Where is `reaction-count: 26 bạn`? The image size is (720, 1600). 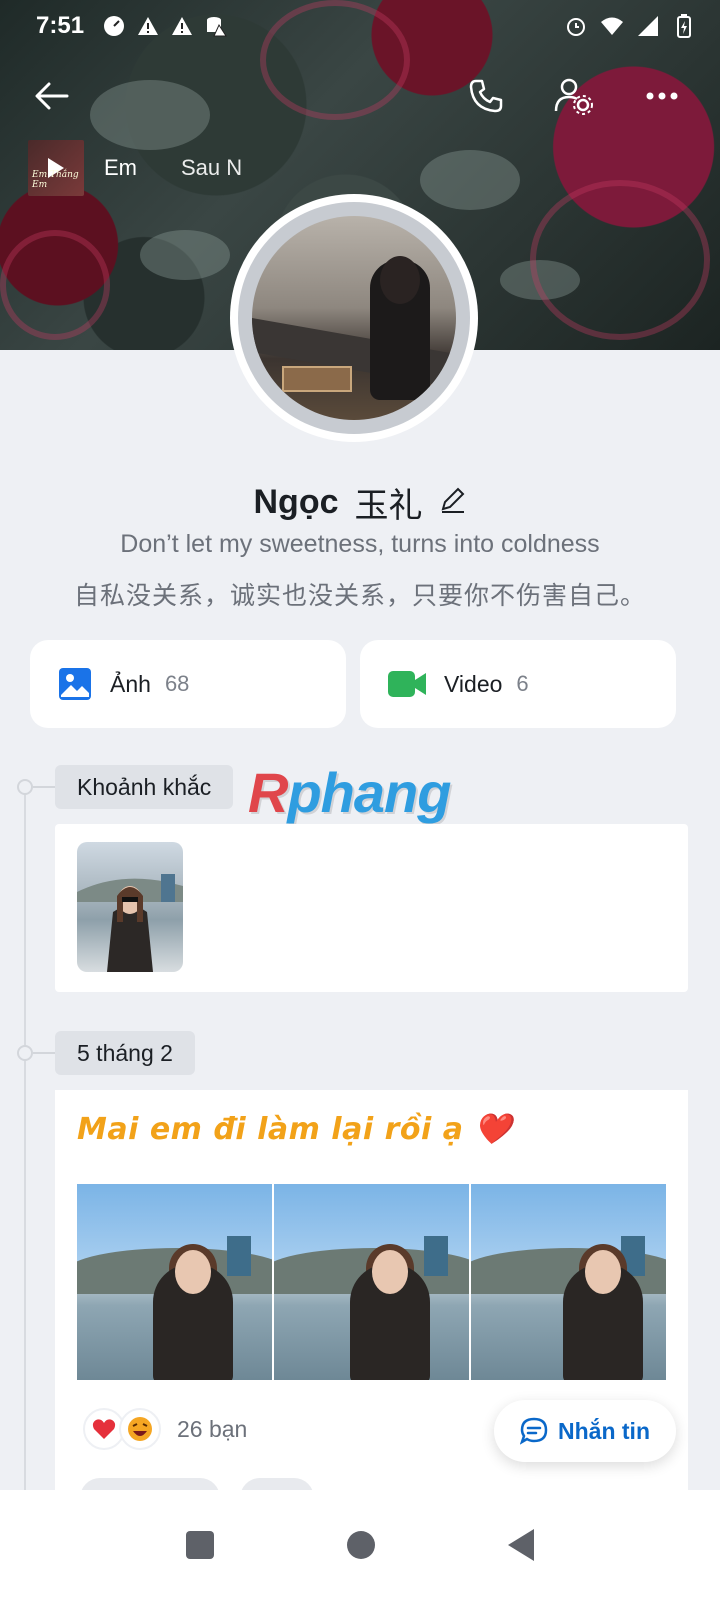
reaction-count: 26 bạn is located at coordinates (212, 1428).